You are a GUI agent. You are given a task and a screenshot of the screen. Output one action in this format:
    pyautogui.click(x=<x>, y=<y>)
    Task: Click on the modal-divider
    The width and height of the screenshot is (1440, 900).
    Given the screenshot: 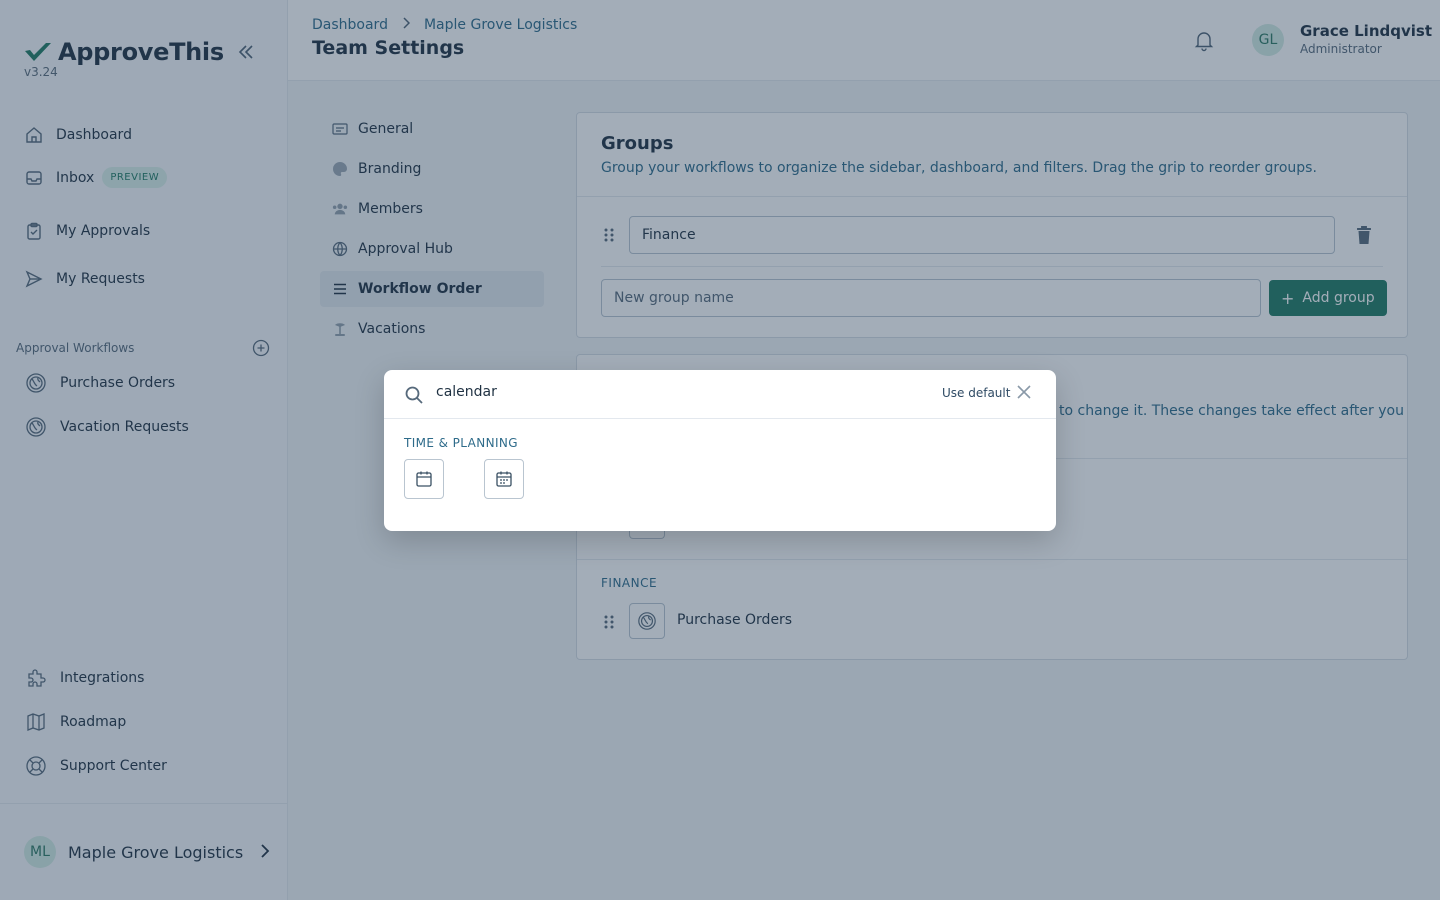 What is the action you would take?
    pyautogui.click(x=720, y=418)
    